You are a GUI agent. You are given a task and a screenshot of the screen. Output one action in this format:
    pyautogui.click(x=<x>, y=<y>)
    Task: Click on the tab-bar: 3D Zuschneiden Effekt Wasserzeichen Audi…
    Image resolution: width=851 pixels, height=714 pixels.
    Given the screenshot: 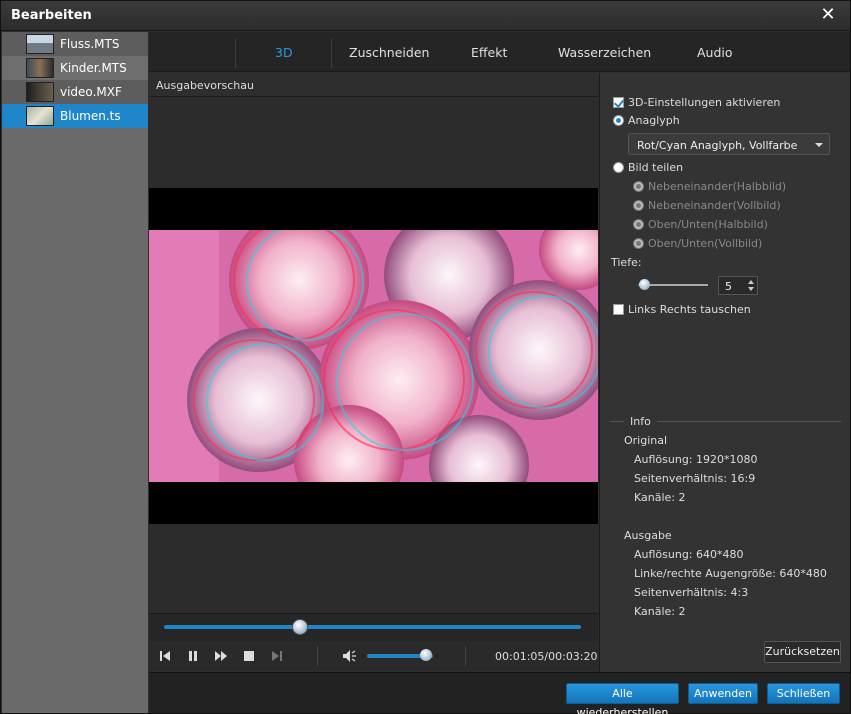 What is the action you would take?
    pyautogui.click(x=499, y=52)
    